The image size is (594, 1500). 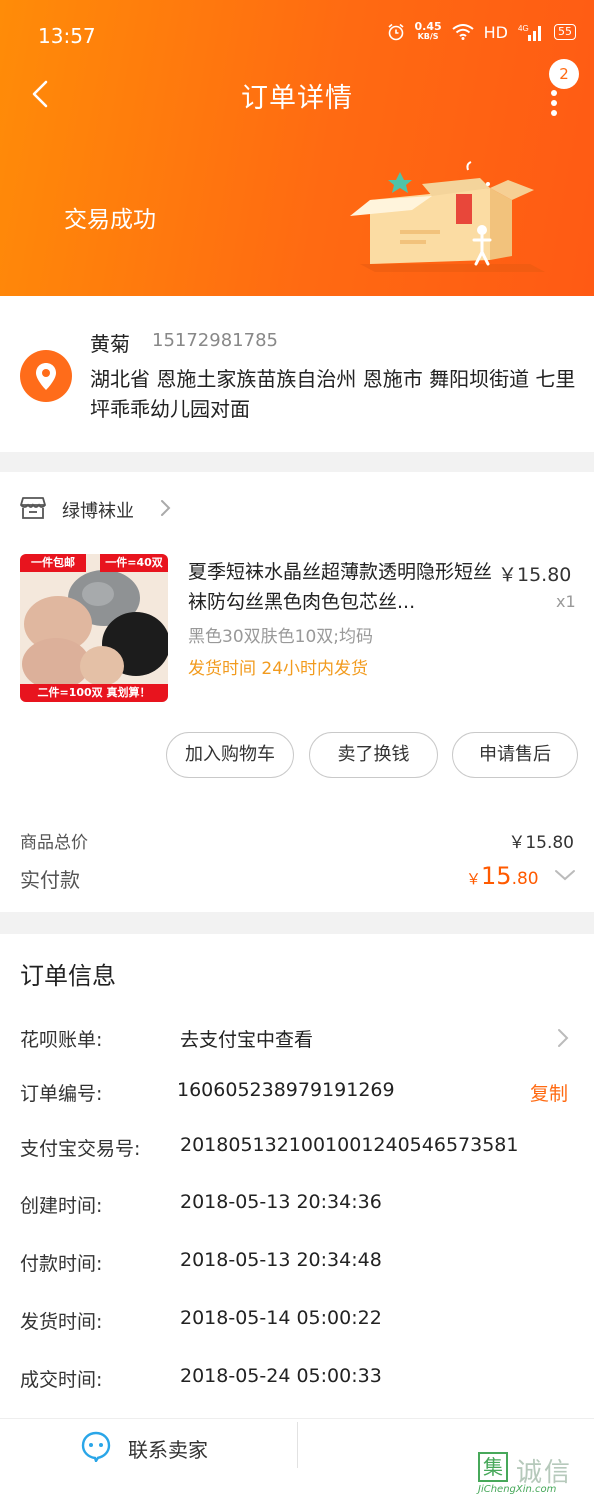 What do you see at coordinates (281, 1376) in the screenshot?
I see `info-value: 2018-05-24 05:00:33` at bounding box center [281, 1376].